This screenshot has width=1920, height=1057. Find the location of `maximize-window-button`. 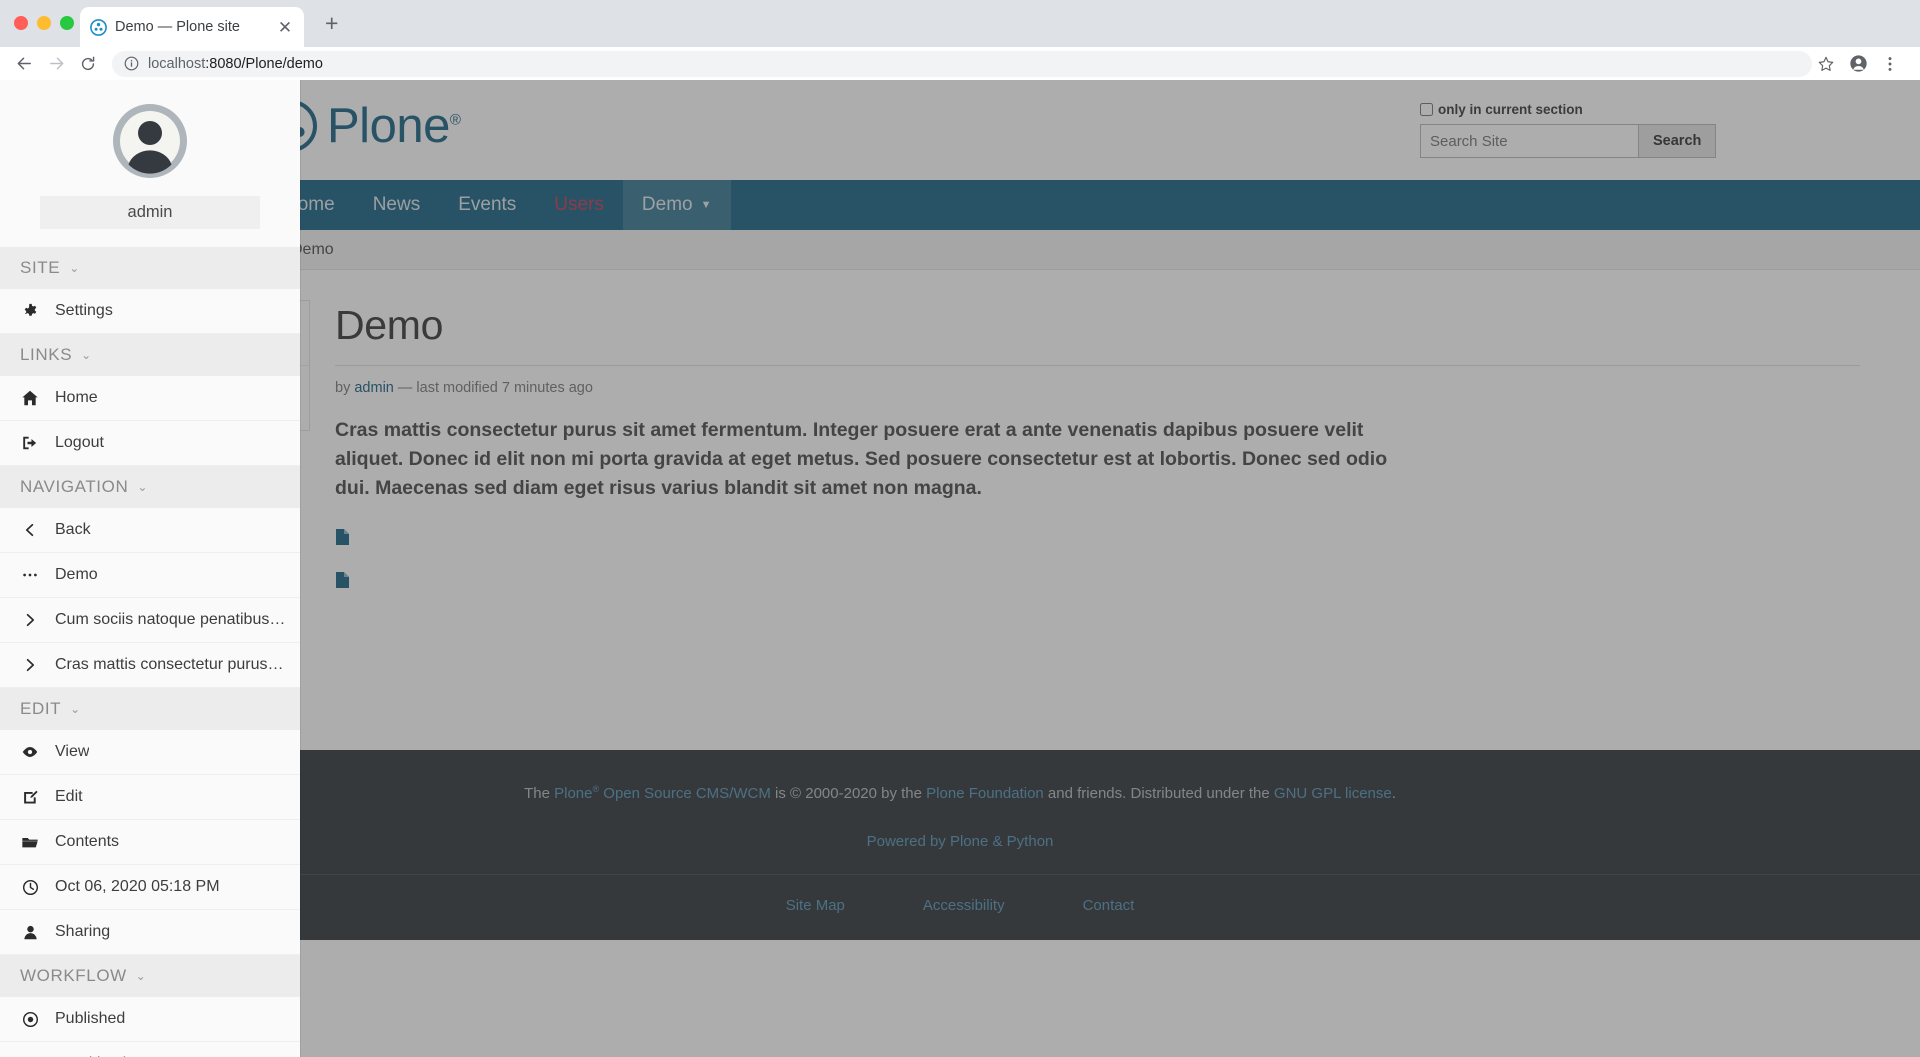

maximize-window-button is located at coordinates (67, 23).